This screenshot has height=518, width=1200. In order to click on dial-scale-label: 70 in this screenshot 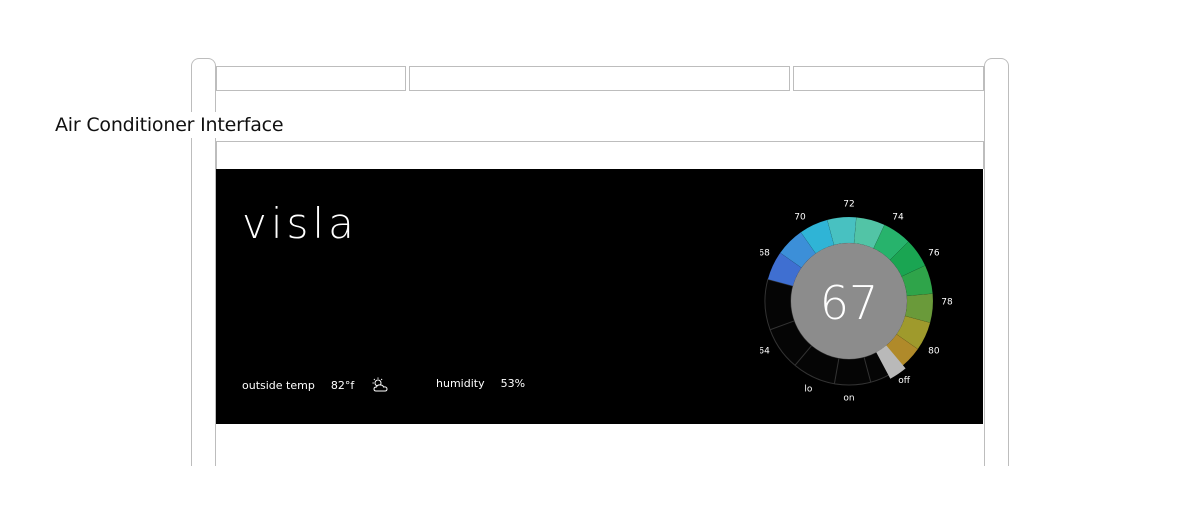, I will do `click(800, 218)`.